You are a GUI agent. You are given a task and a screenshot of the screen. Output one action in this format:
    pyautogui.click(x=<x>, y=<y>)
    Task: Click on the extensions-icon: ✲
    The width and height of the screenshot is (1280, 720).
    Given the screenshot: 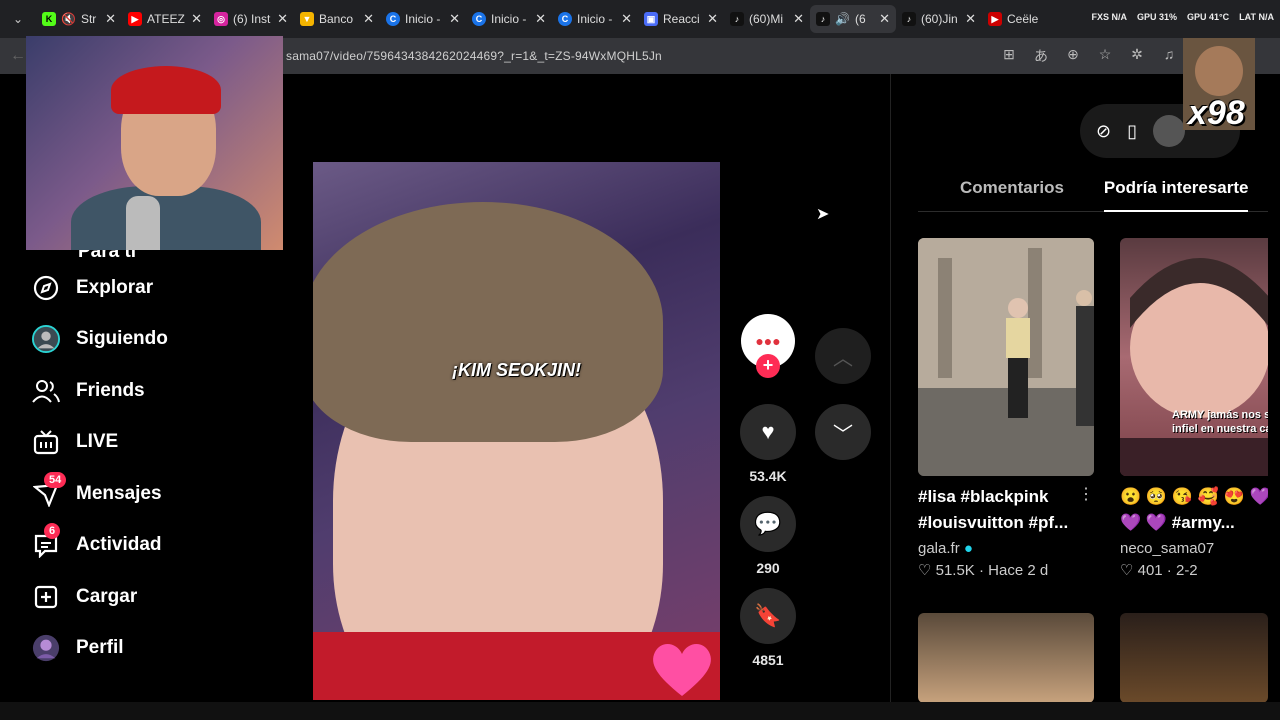 What is the action you would take?
    pyautogui.click(x=1137, y=56)
    